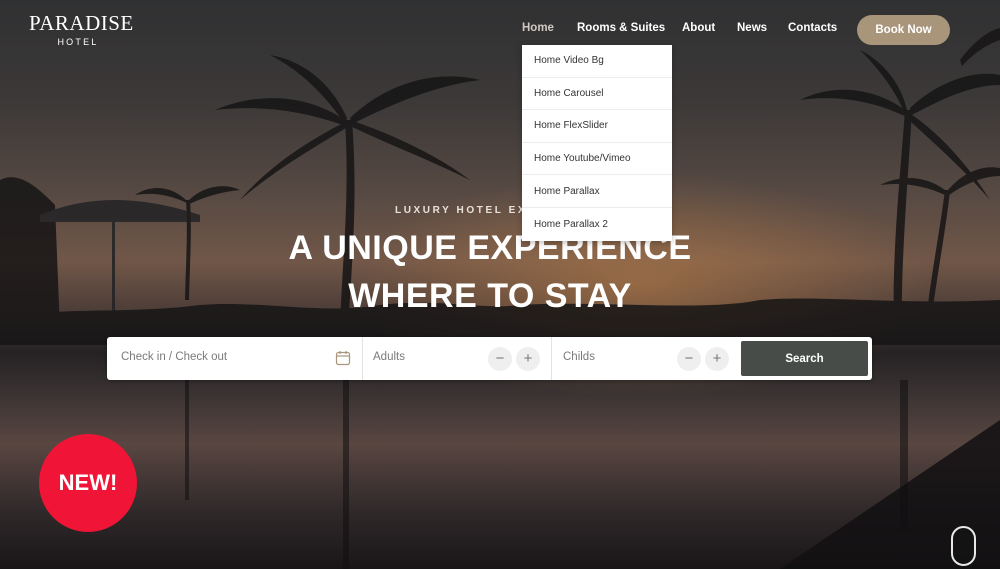 This screenshot has height=569, width=1000. I want to click on nav-item-home: Home, so click(538, 28).